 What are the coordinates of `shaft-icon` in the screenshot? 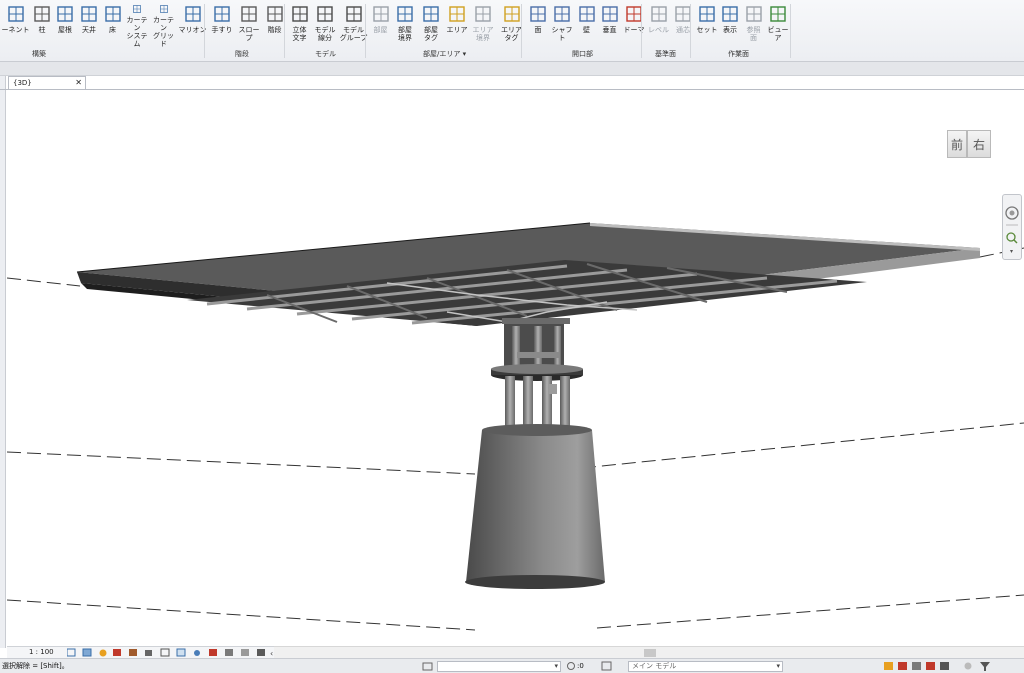 It's located at (562, 14).